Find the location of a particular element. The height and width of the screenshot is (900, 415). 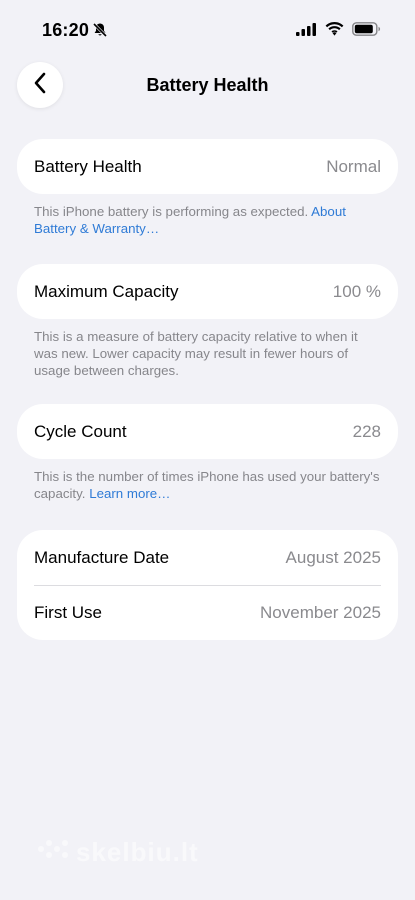

cycle-count-card: Cycle Count 228 is located at coordinates (207, 431).